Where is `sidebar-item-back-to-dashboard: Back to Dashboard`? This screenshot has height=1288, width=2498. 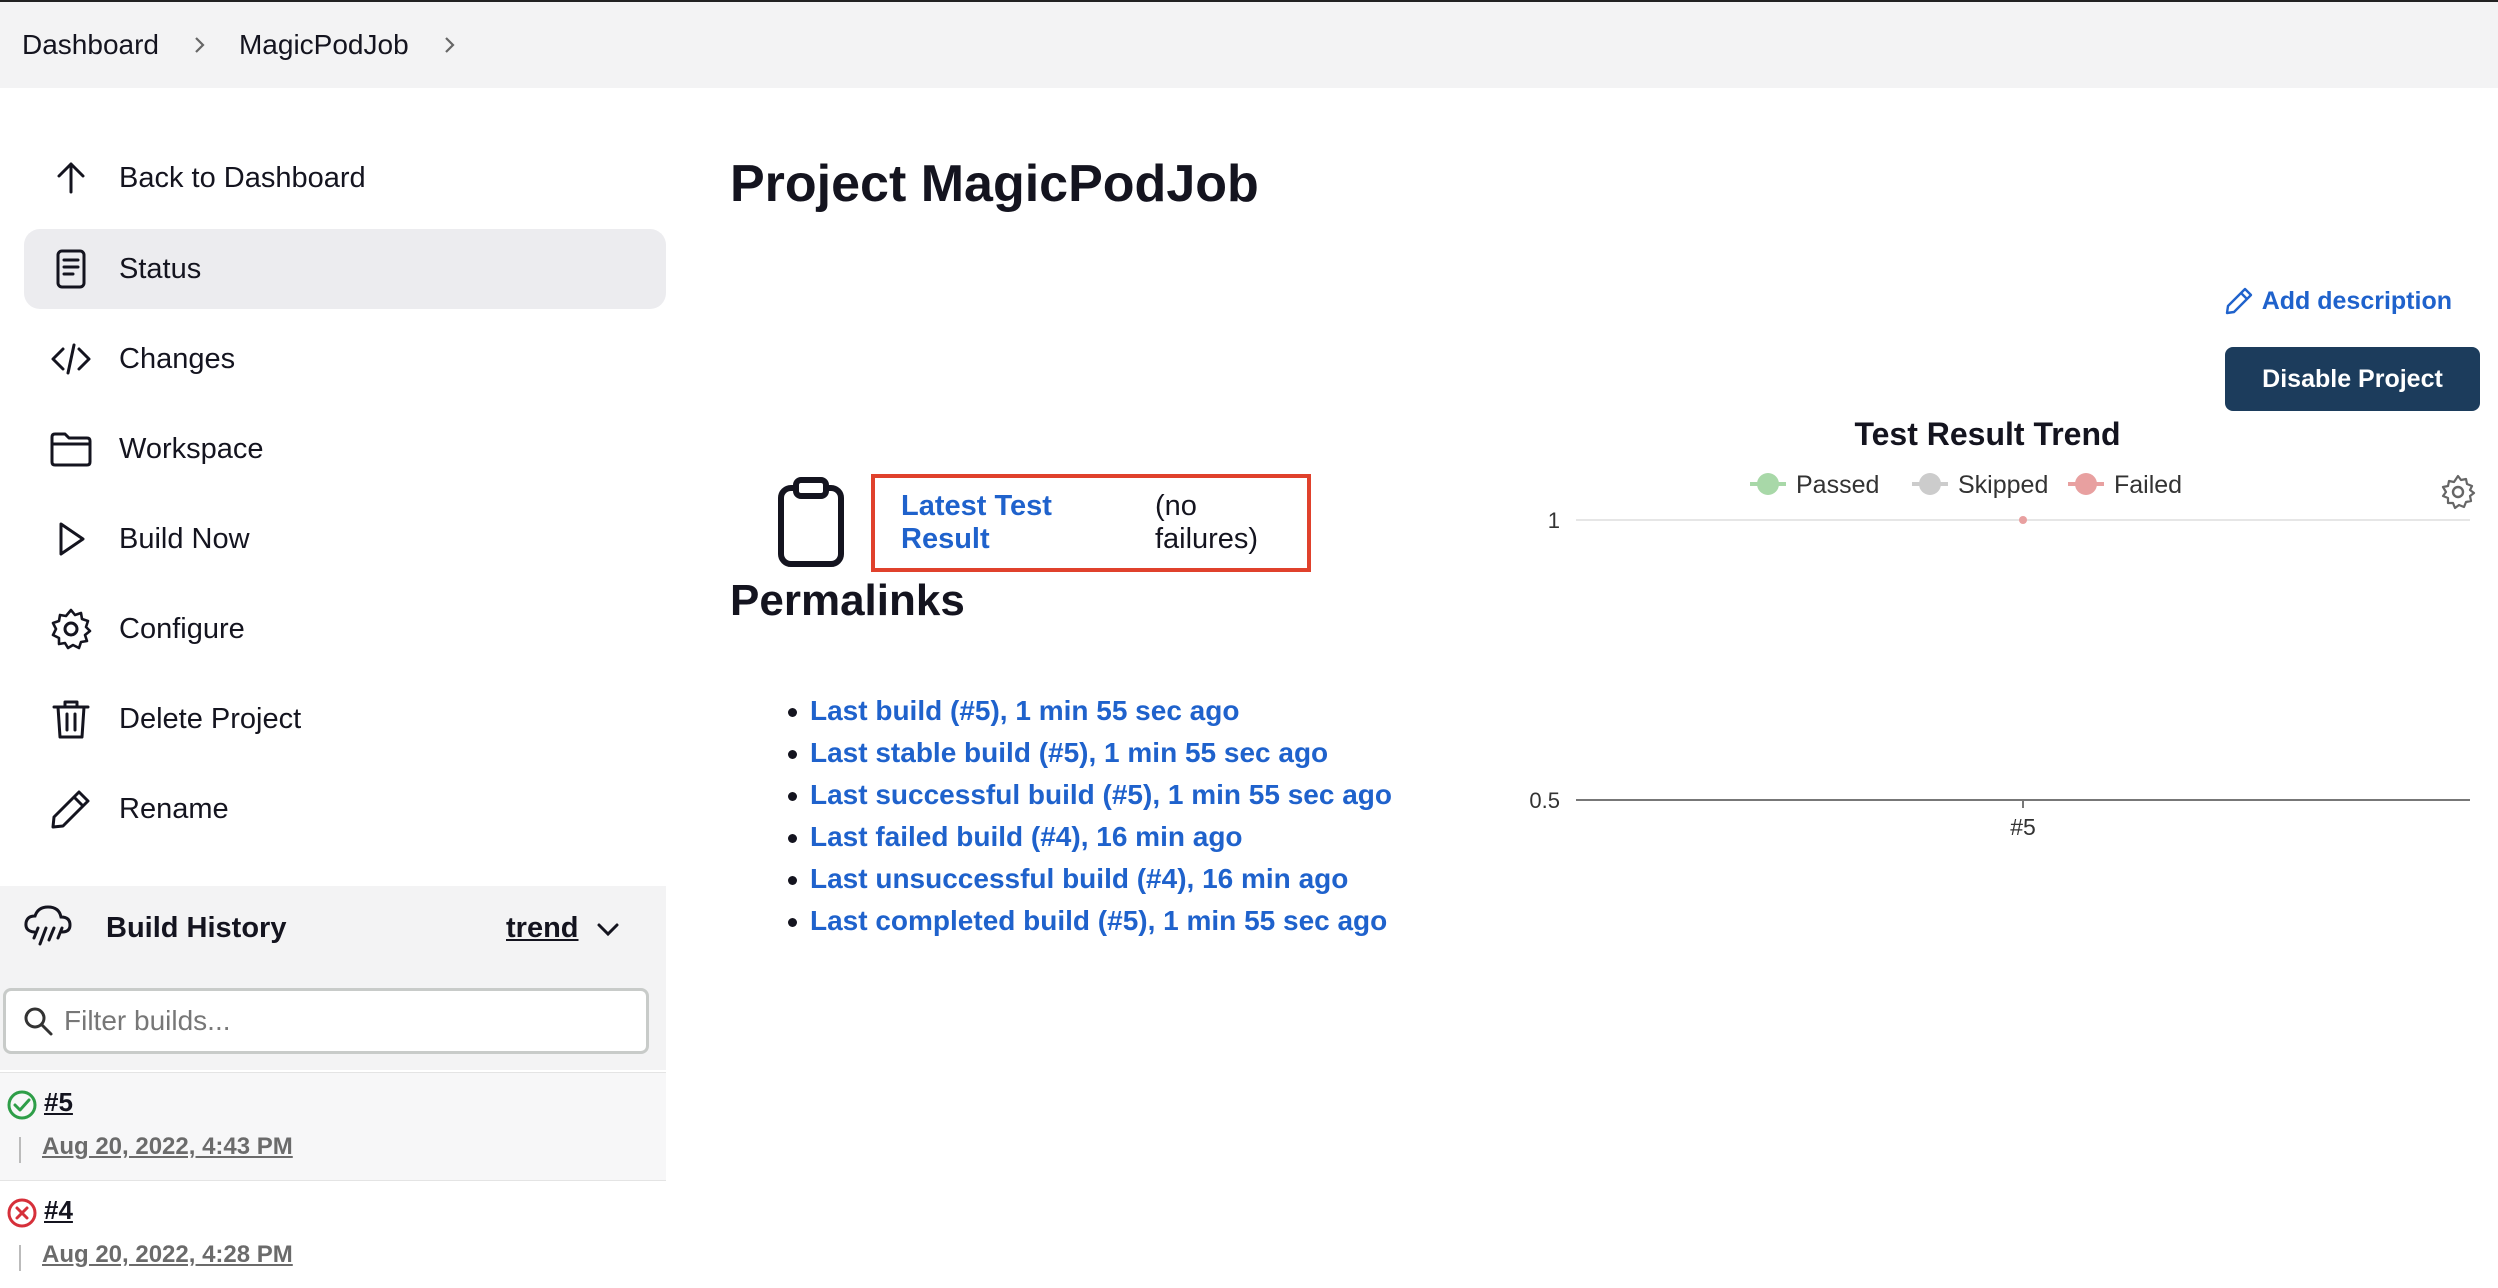 sidebar-item-back-to-dashboard: Back to Dashboard is located at coordinates (345, 178).